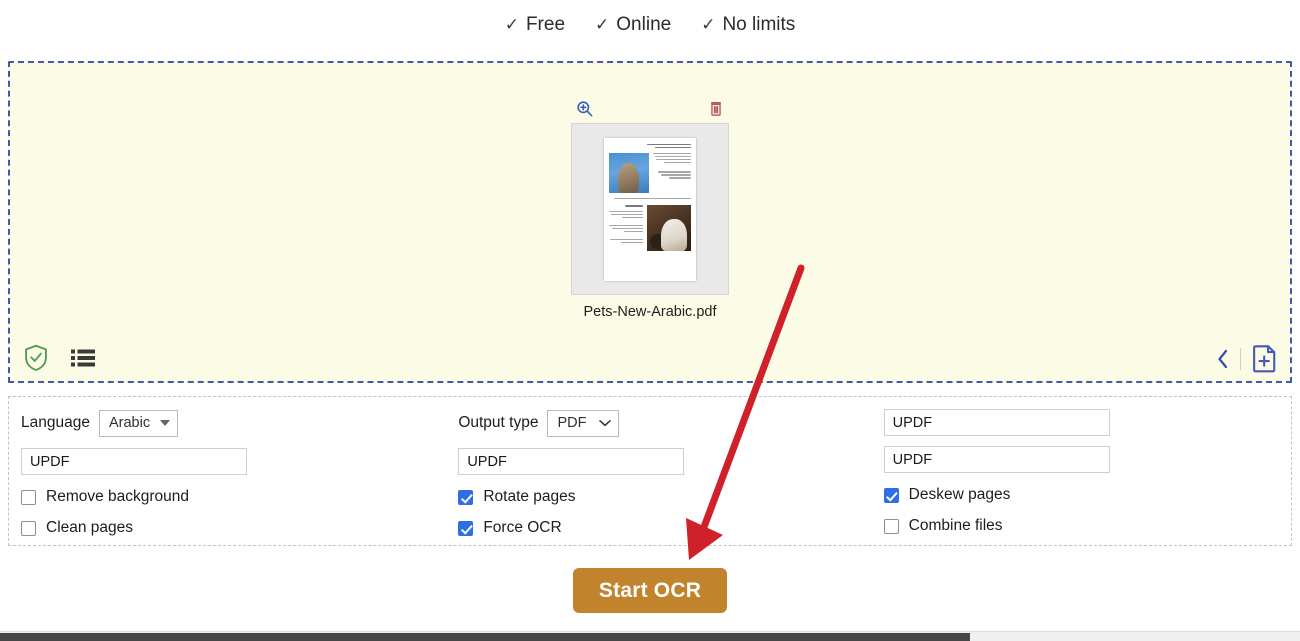  I want to click on preview-cat-image, so click(629, 173).